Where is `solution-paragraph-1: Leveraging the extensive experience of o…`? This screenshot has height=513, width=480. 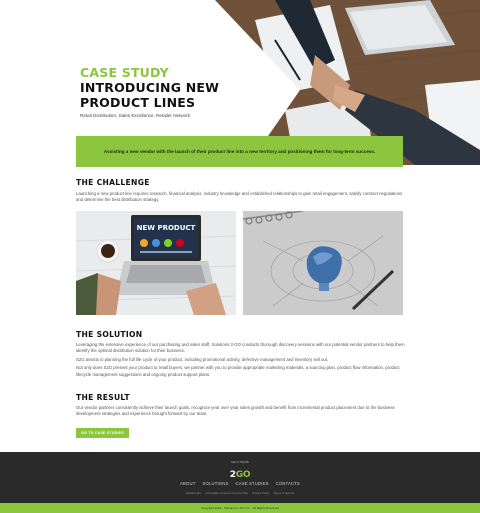 solution-paragraph-1: Leveraging the extensive experience of o… is located at coordinates (240, 348).